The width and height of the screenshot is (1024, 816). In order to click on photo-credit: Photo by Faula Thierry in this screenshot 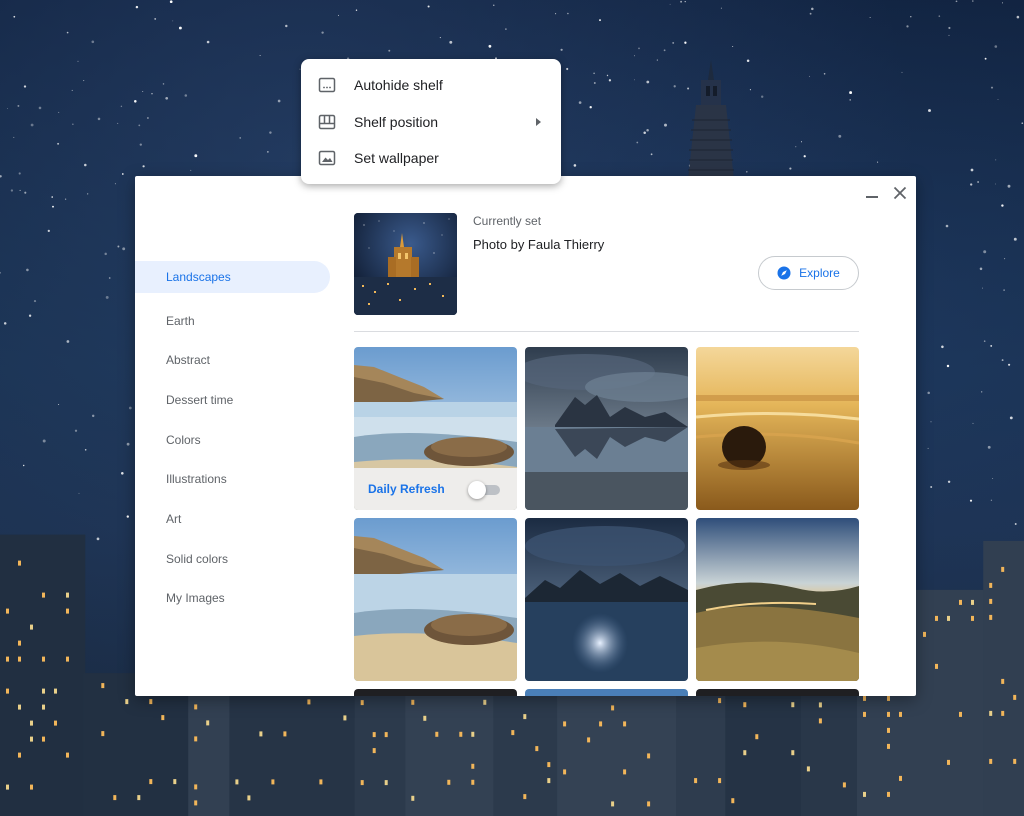, I will do `click(539, 244)`.